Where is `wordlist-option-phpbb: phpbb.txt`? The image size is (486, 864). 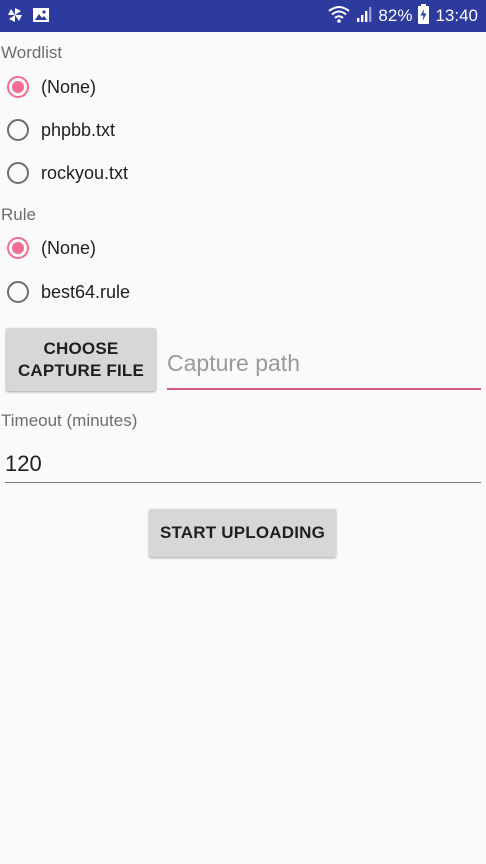
wordlist-option-phpbb: phpbb.txt is located at coordinates (61, 130).